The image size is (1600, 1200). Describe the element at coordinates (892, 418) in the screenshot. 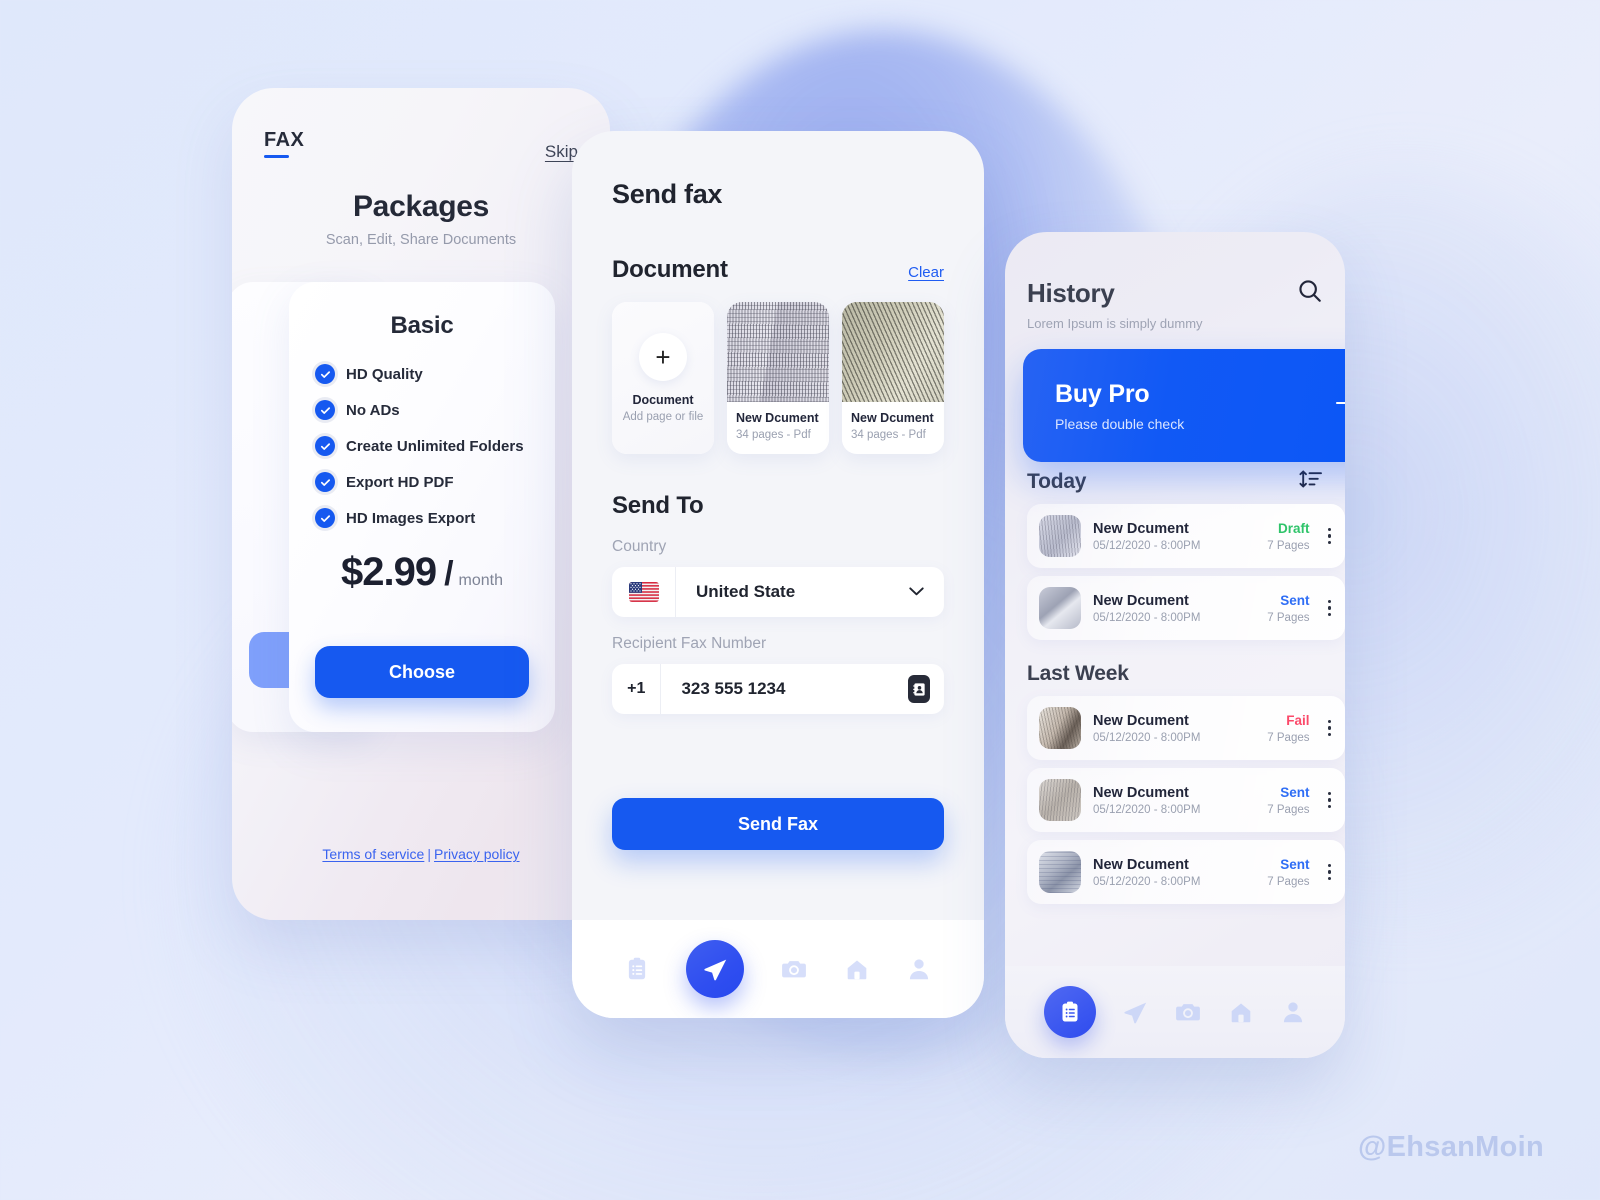

I see `document-name: New Dcument` at that location.